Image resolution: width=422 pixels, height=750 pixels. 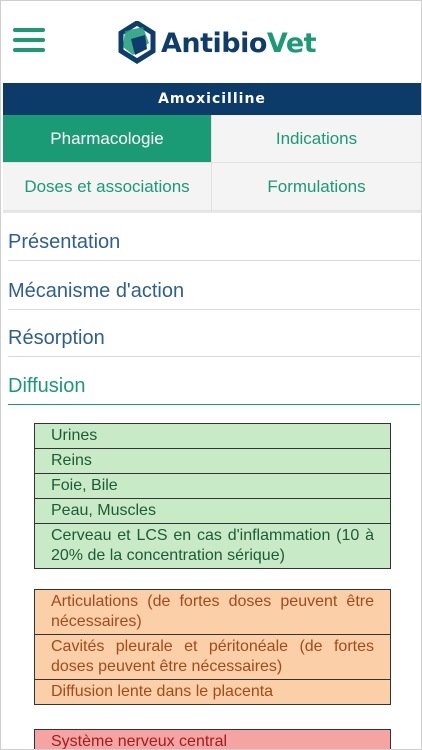 I want to click on brand-name: AntibioVet, so click(x=239, y=43).